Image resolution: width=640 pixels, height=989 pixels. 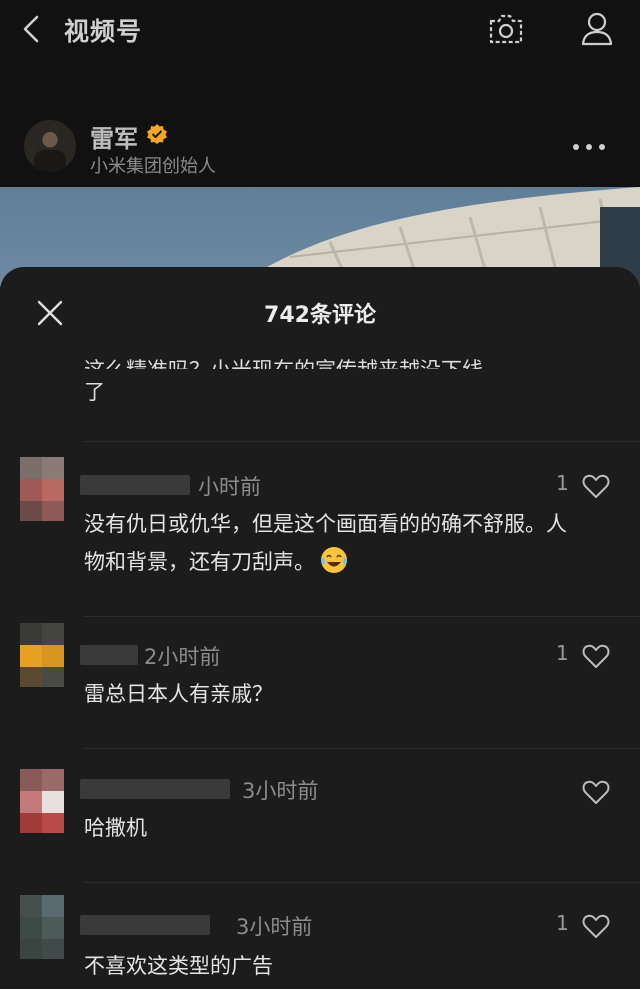 What do you see at coordinates (334, 560) in the screenshot?
I see `tears-of-joy-emoji` at bounding box center [334, 560].